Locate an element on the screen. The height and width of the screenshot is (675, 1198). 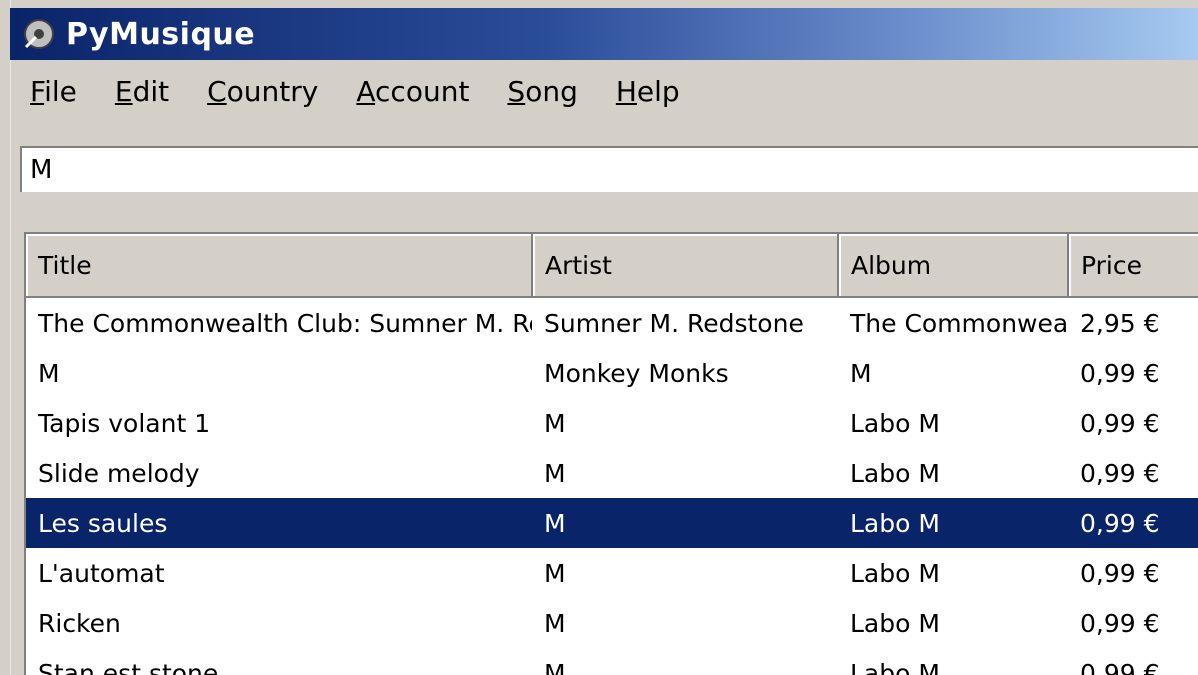
cell-title: Tapis volant 1 is located at coordinates (124, 423).